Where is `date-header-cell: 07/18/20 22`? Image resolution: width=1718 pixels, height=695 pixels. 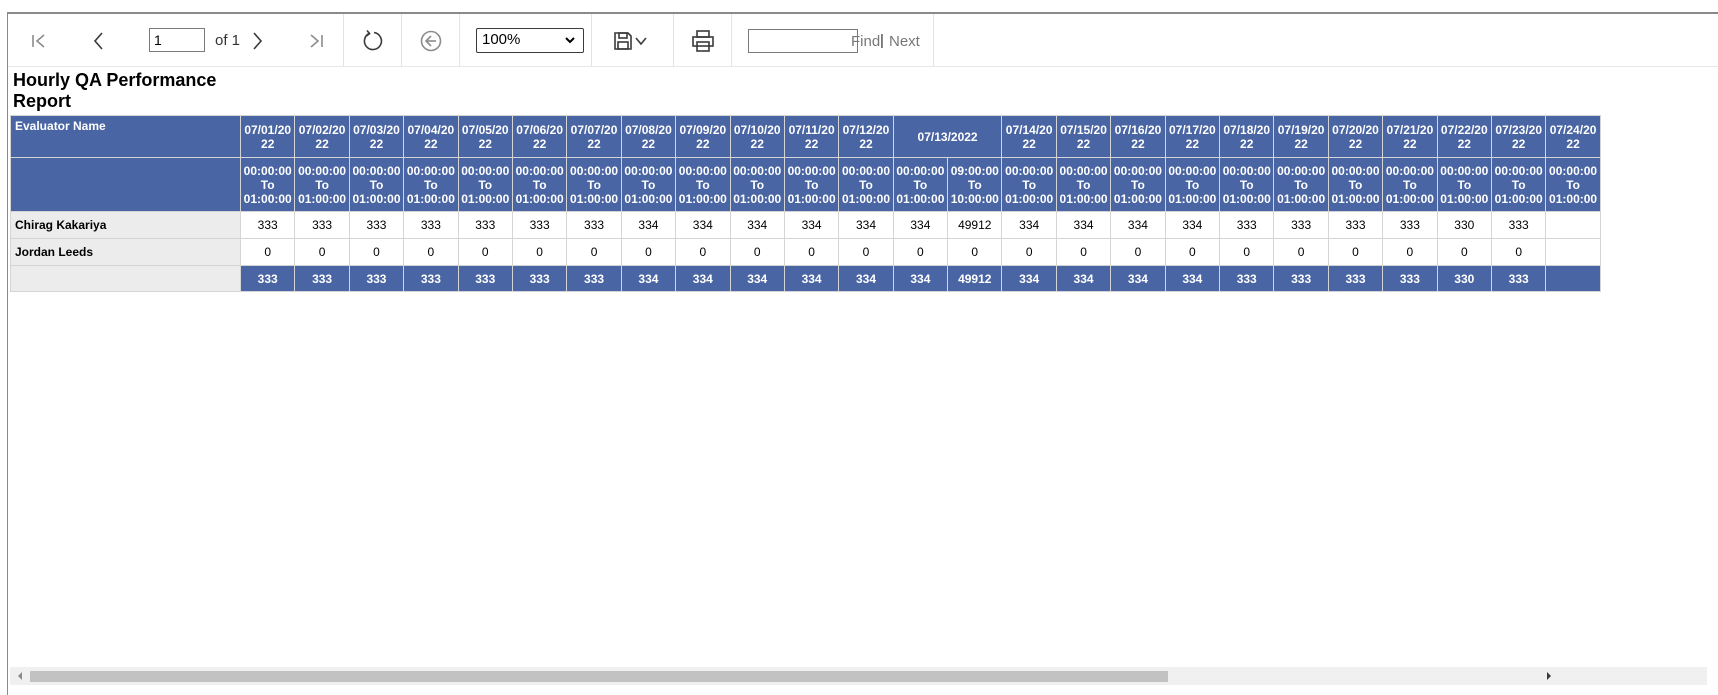
date-header-cell: 07/18/20 22 is located at coordinates (1247, 136).